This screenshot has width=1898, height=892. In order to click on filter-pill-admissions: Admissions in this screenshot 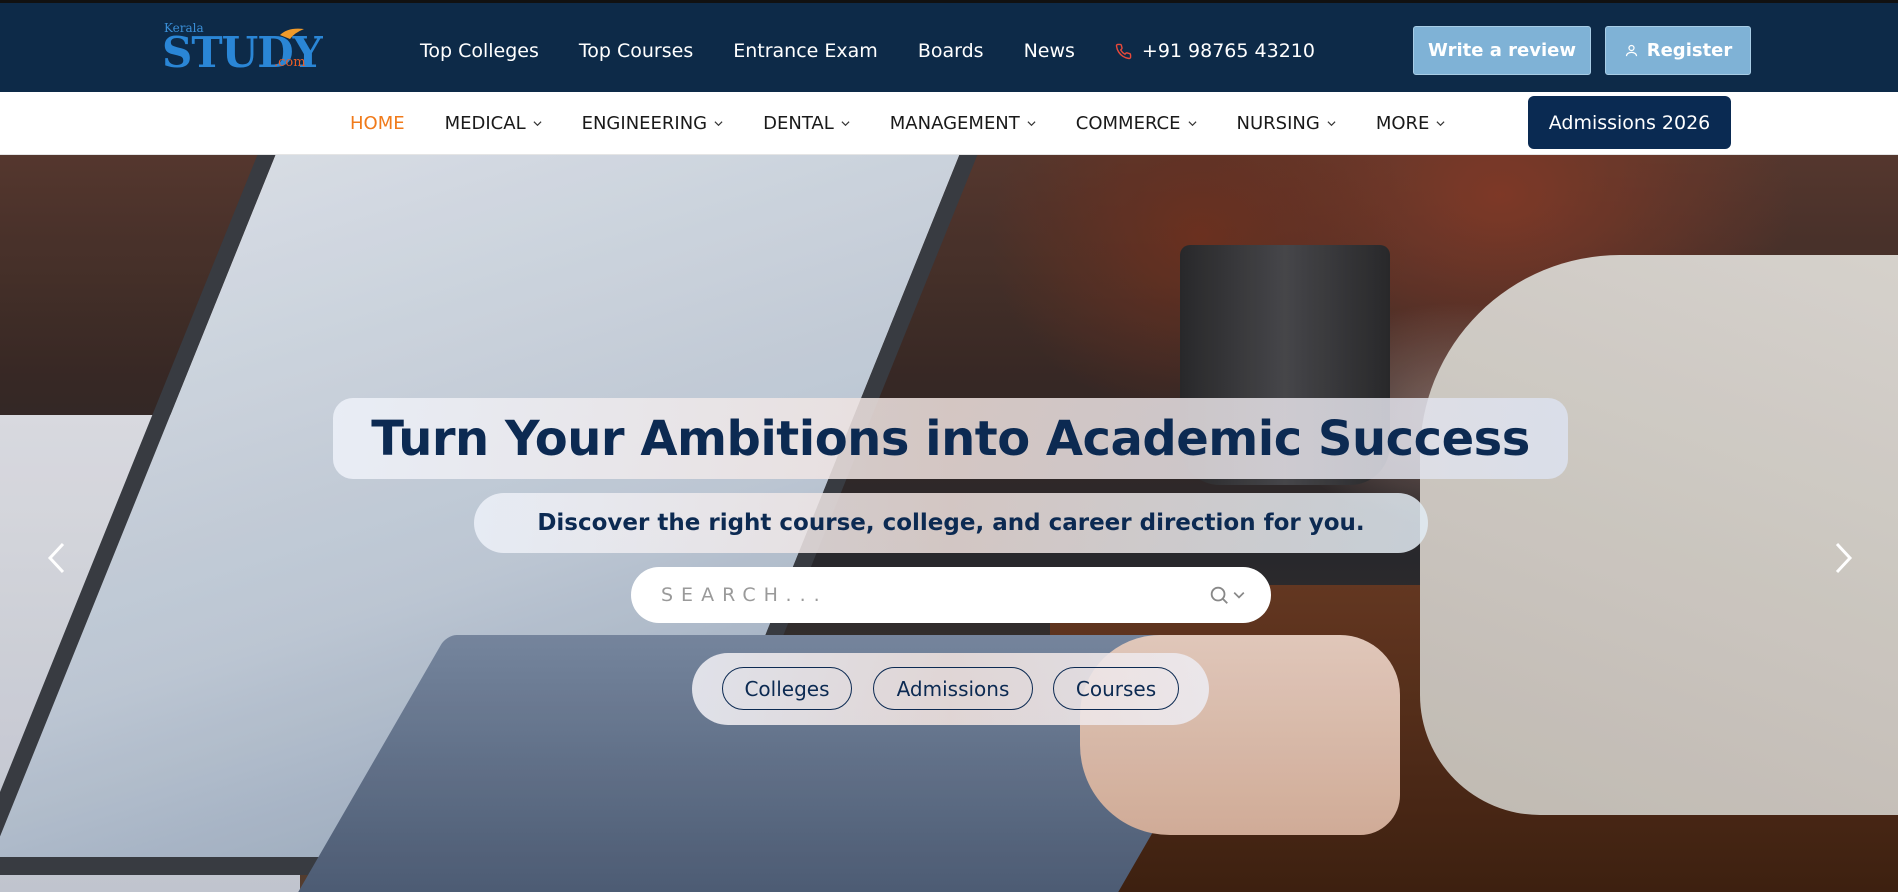, I will do `click(953, 688)`.